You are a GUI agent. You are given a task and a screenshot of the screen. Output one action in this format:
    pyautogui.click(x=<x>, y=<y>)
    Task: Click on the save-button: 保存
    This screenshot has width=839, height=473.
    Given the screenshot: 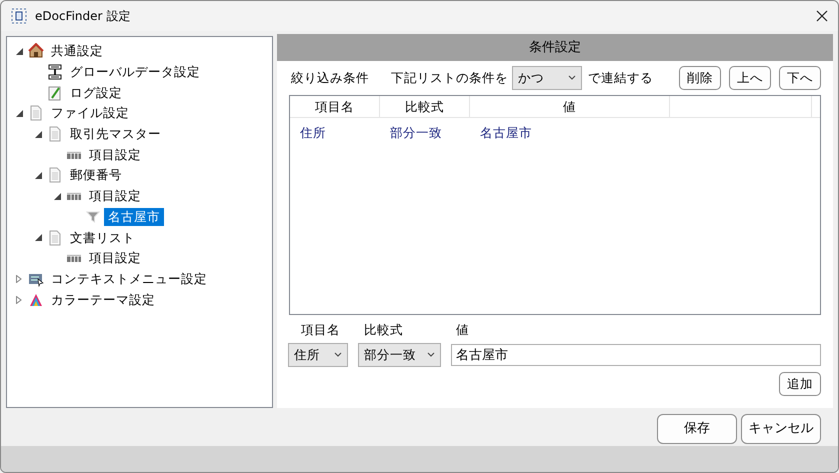 What is the action you would take?
    pyautogui.click(x=697, y=429)
    